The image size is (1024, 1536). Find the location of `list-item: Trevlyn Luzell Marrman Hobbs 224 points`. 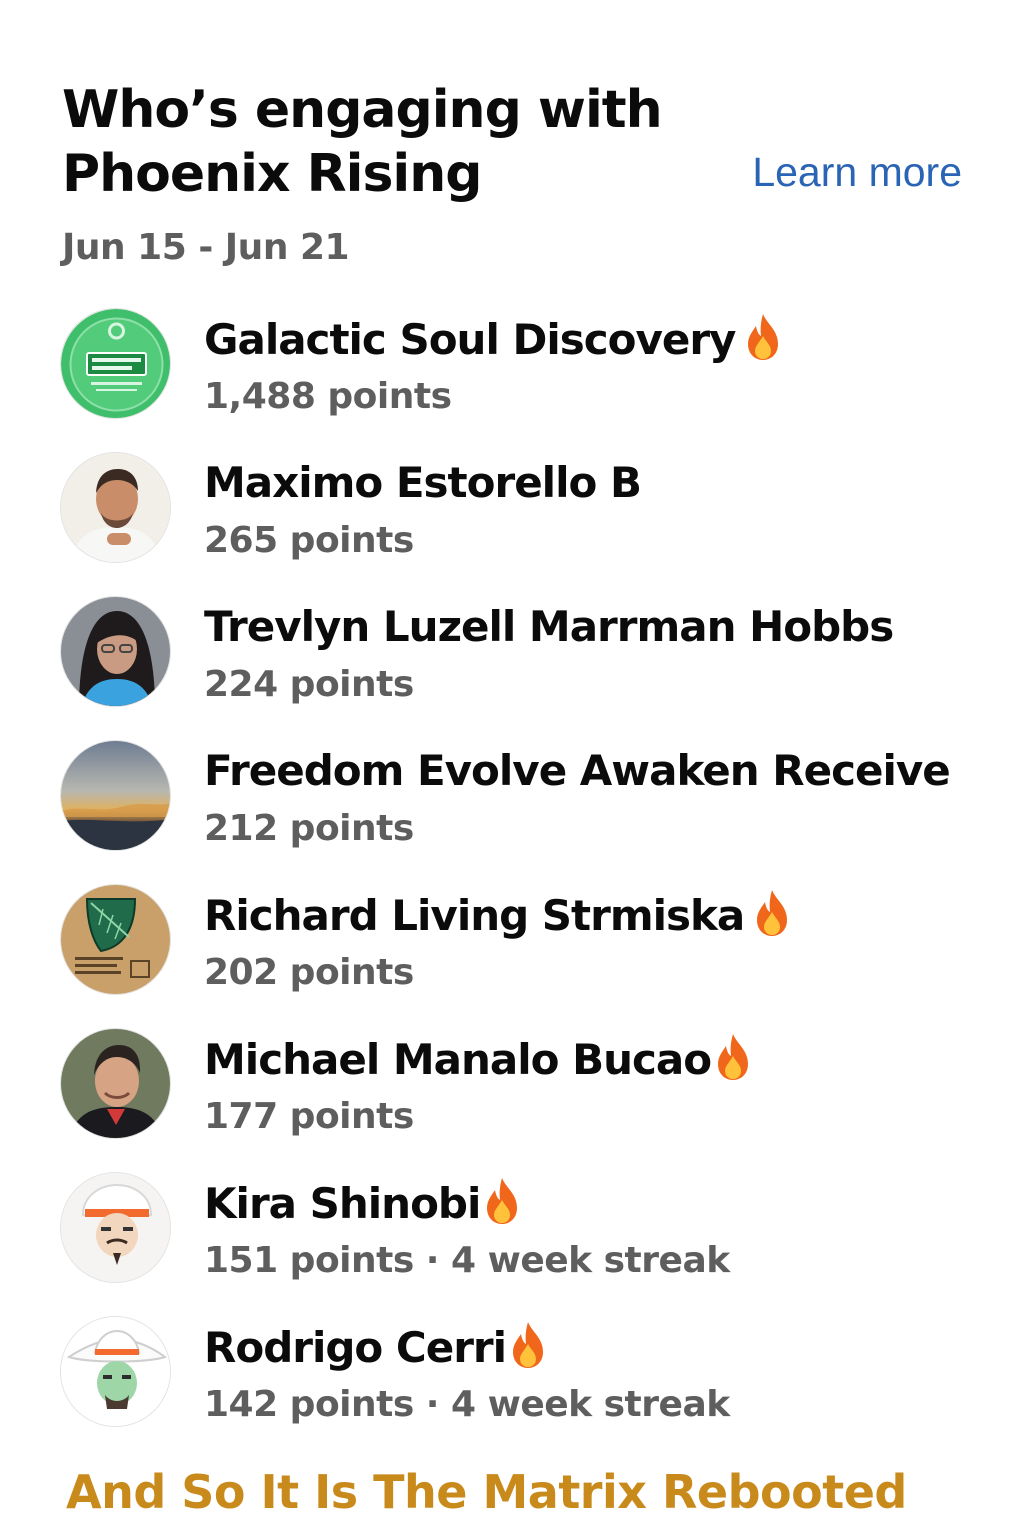

list-item: Trevlyn Luzell Marrman Hobbs 224 points is located at coordinates (510, 668).